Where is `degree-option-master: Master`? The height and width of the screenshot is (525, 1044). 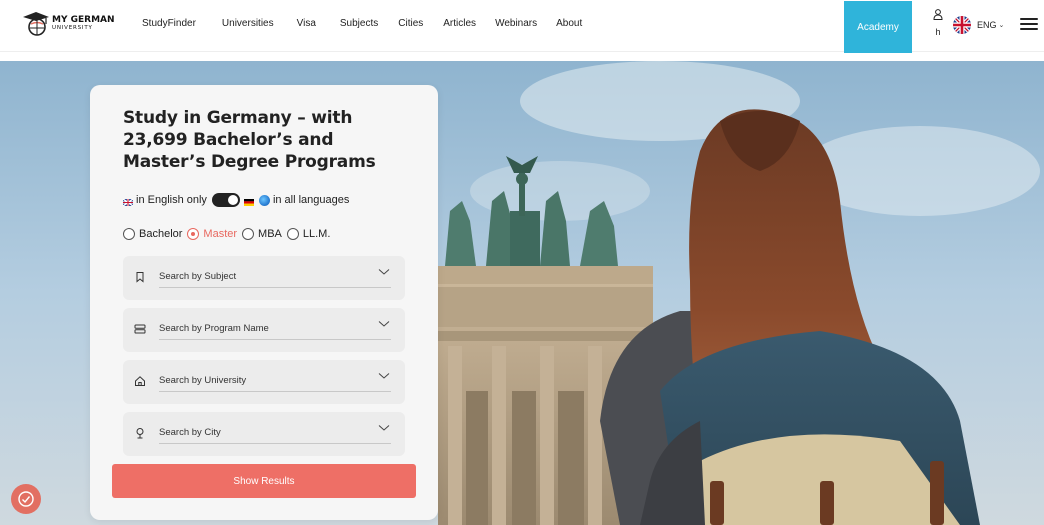 degree-option-master: Master is located at coordinates (212, 234).